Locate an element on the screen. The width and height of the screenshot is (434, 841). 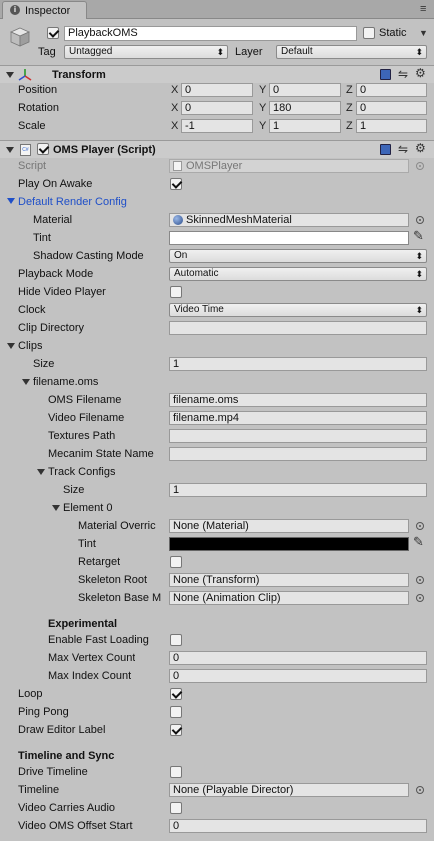
render-config-label: Default Render Config is located at coordinates (72, 202).